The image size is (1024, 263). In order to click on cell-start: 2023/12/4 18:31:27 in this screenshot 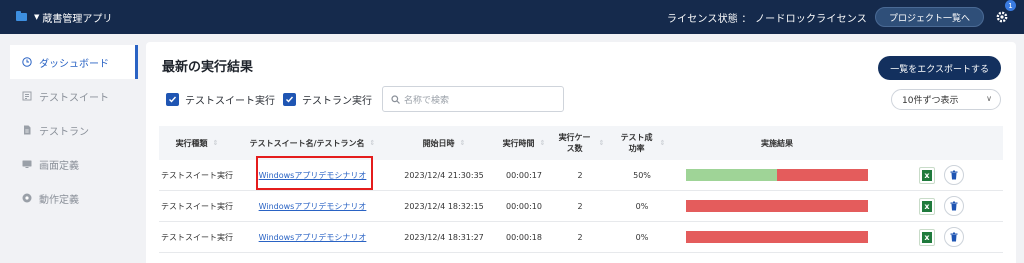, I will do `click(444, 237)`.